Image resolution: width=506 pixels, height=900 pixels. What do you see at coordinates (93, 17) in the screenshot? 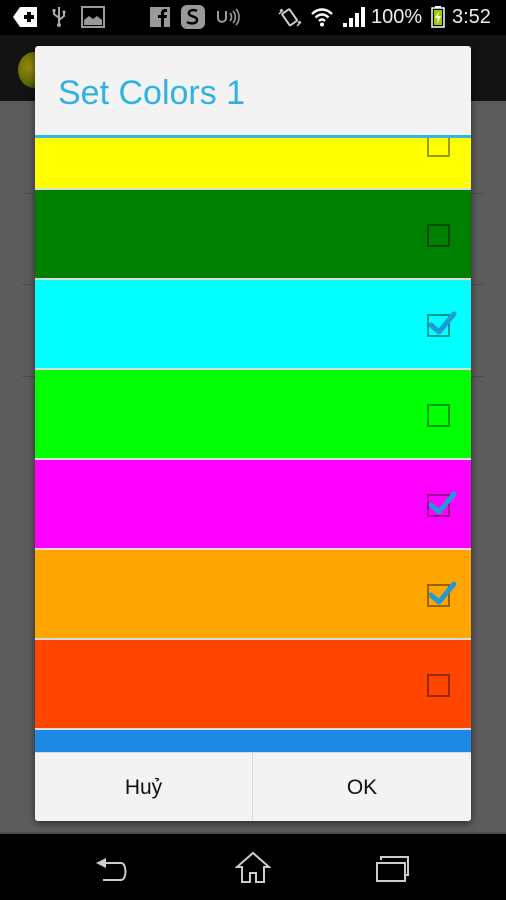
I see `gallery-icon` at bounding box center [93, 17].